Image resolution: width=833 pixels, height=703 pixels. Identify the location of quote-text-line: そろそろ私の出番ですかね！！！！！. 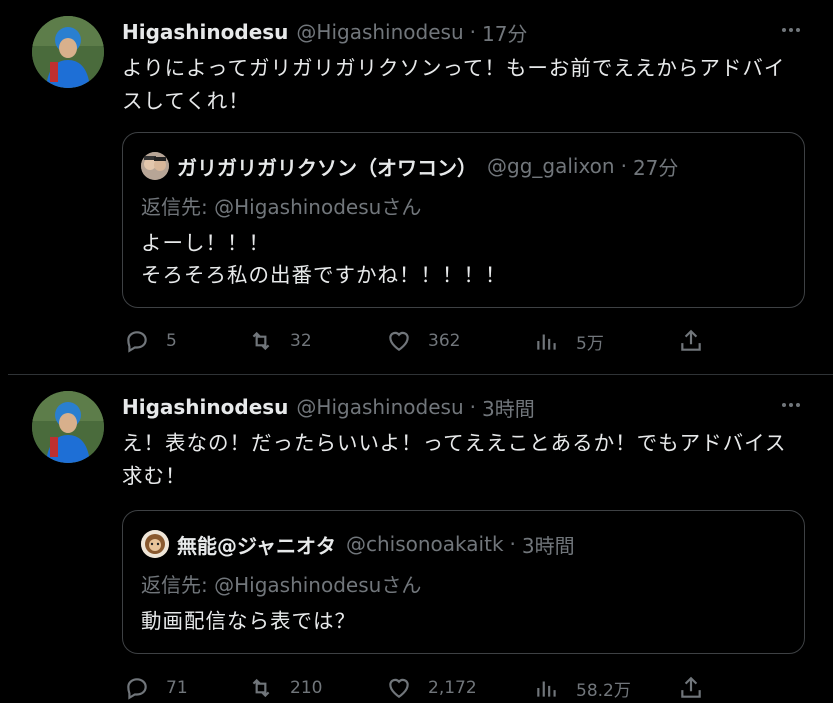
(324, 275).